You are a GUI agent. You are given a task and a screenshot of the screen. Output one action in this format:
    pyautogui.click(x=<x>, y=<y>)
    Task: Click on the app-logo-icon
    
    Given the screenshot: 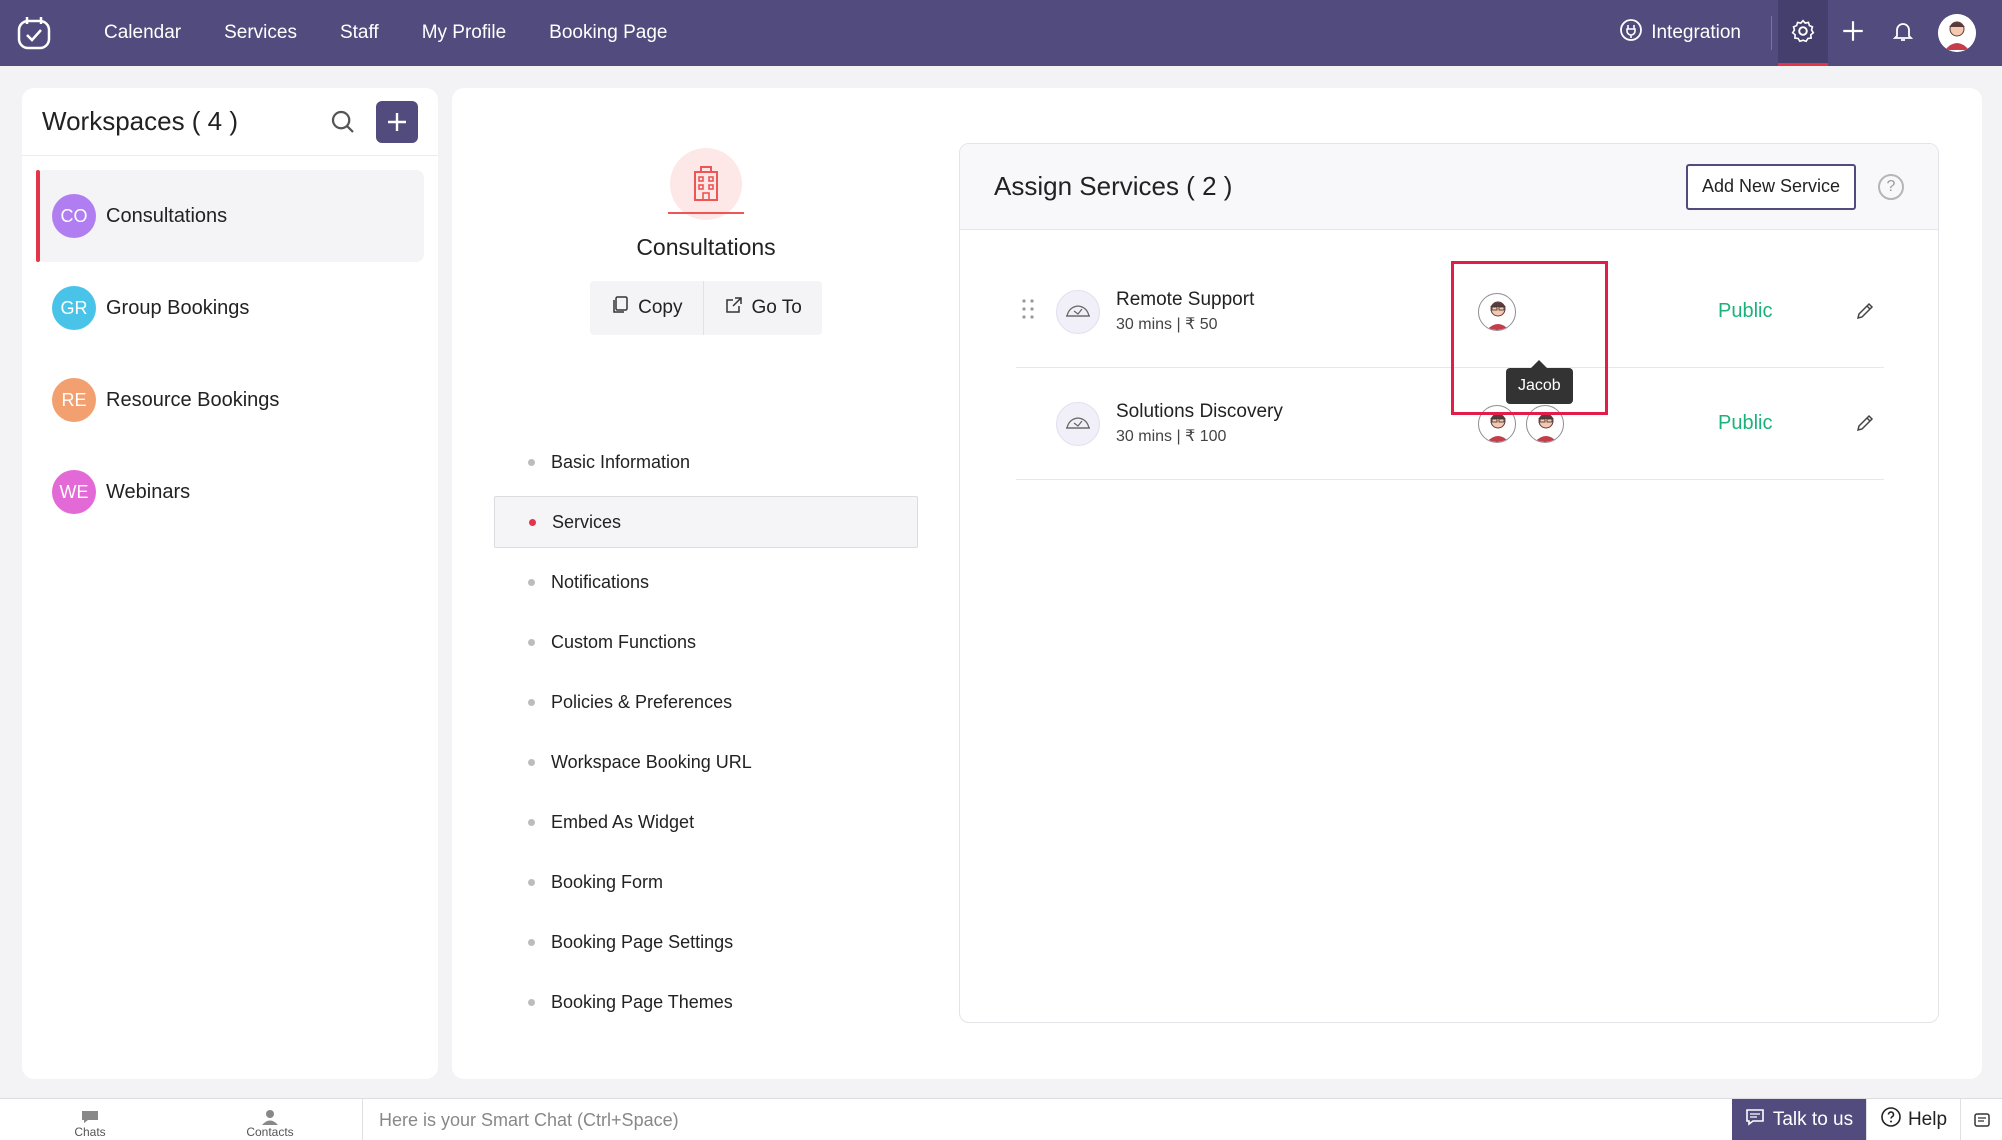 What is the action you would take?
    pyautogui.click(x=34, y=33)
    